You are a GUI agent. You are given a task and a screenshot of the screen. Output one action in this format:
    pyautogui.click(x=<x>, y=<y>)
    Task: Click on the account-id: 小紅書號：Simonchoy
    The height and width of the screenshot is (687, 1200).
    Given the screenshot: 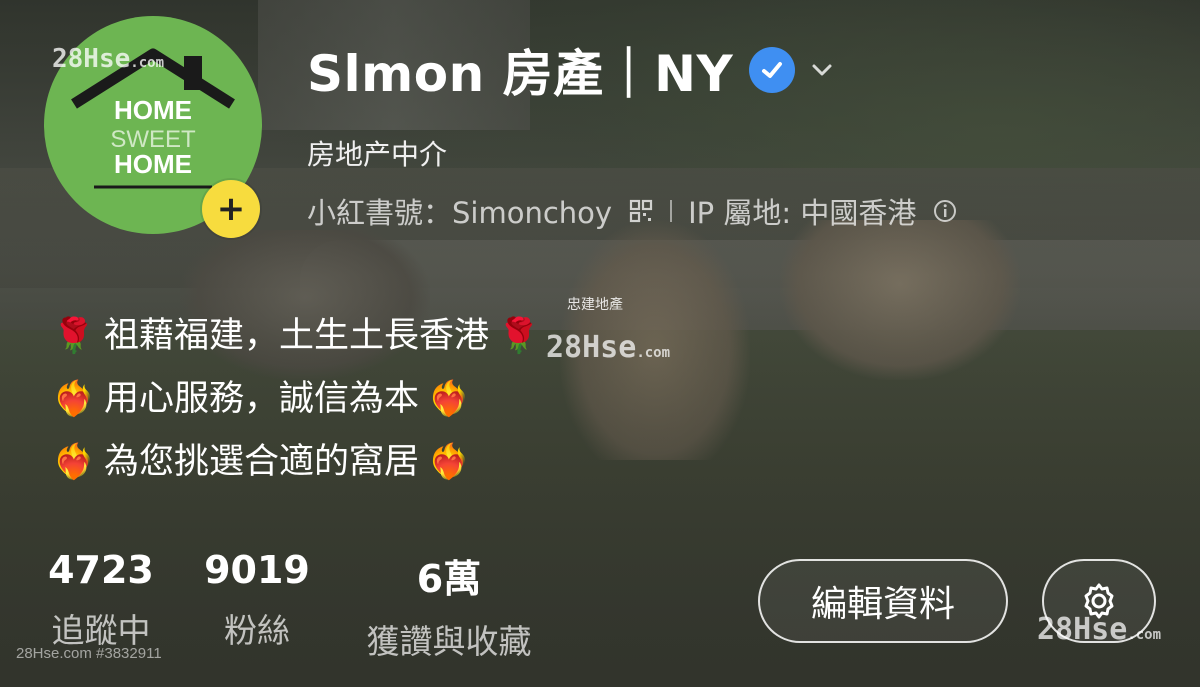 What is the action you would take?
    pyautogui.click(x=460, y=213)
    